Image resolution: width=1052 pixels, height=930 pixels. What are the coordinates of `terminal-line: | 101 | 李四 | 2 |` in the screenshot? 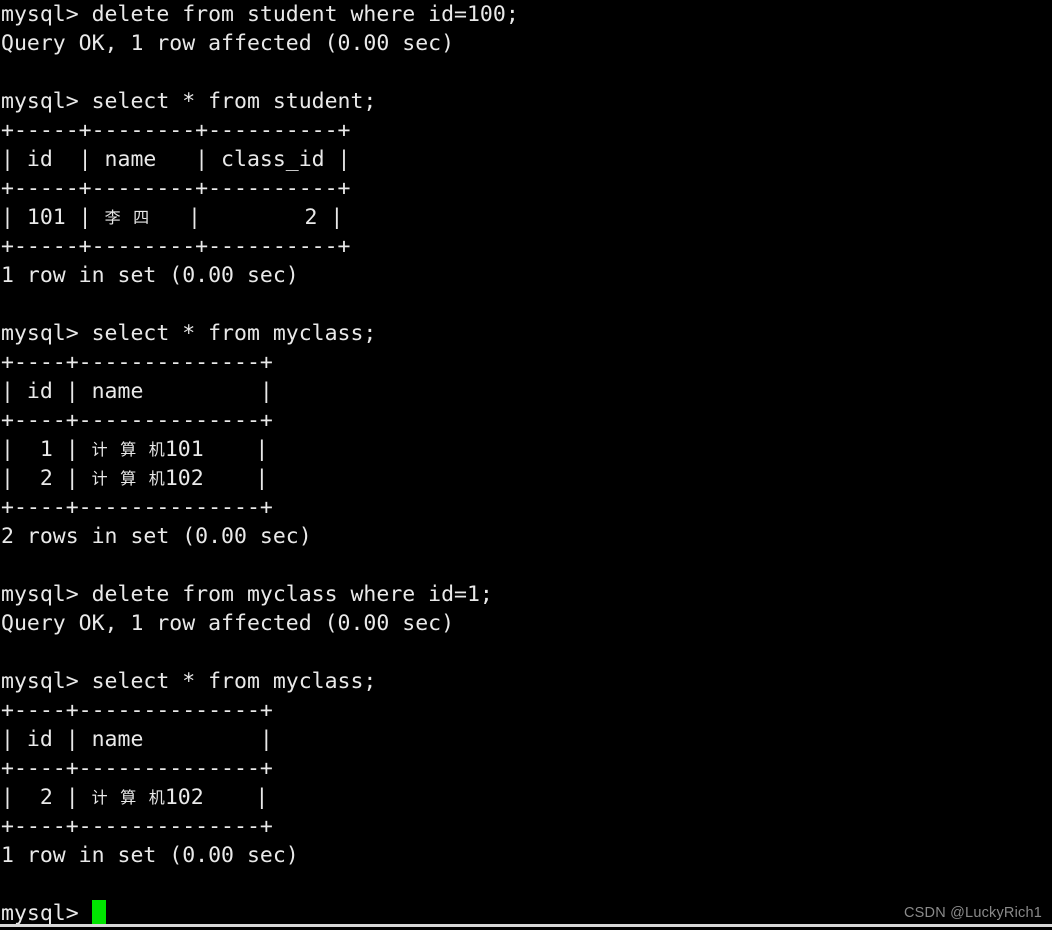 It's located at (526, 217).